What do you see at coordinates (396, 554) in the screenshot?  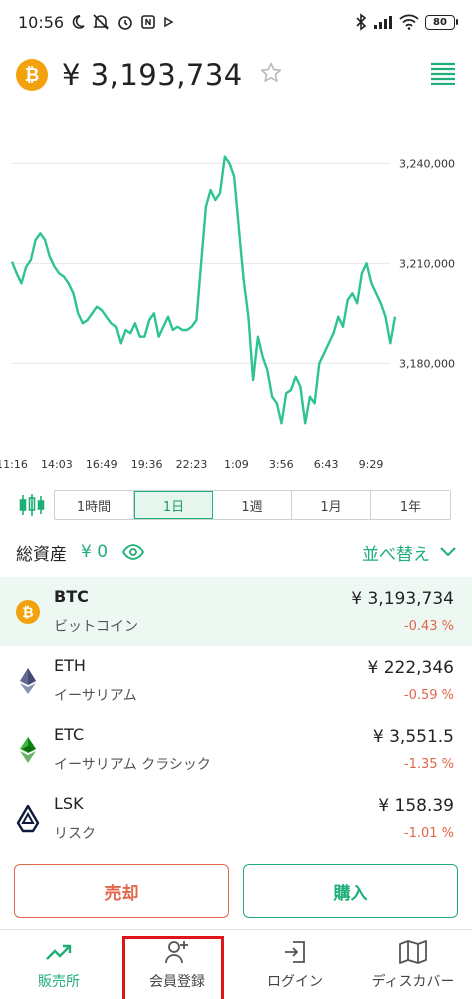 I see `sort-label: 並べ替え` at bounding box center [396, 554].